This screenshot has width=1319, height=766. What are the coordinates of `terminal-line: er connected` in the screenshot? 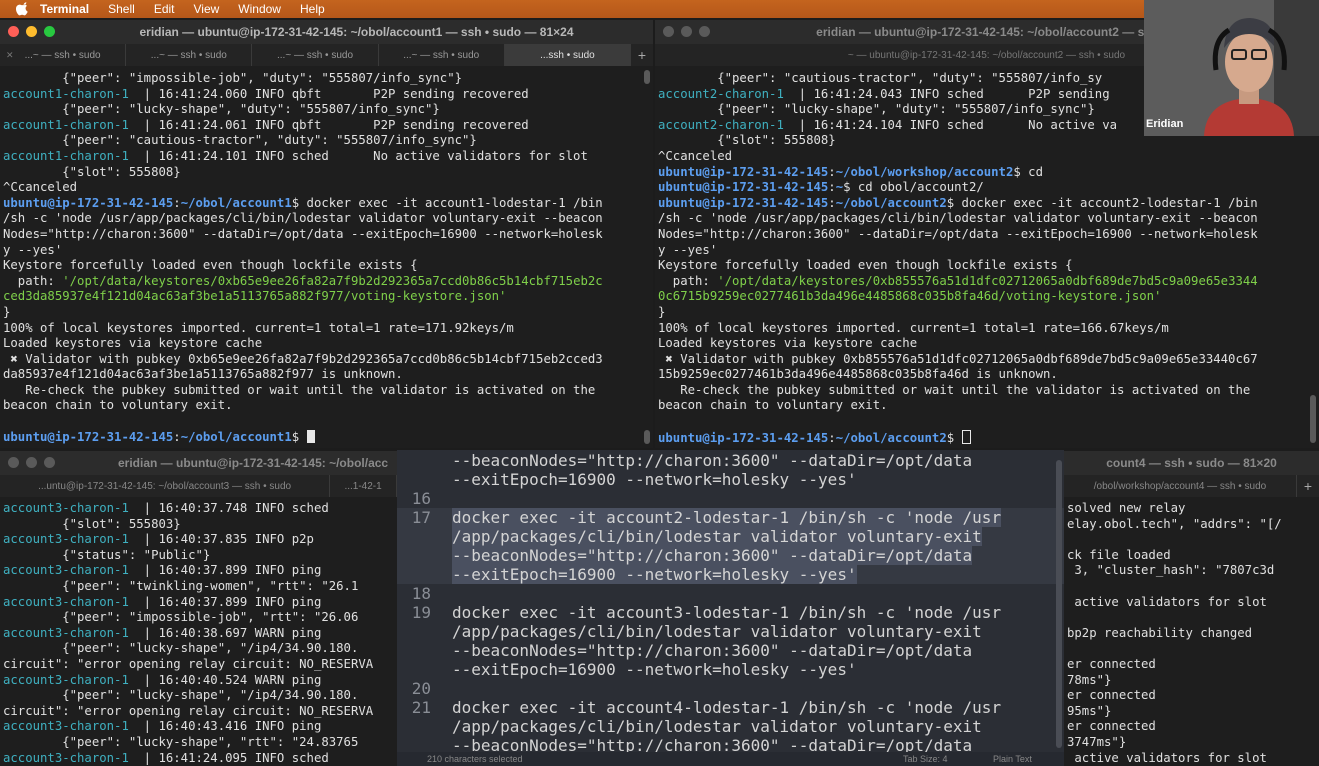 It's located at (1193, 665).